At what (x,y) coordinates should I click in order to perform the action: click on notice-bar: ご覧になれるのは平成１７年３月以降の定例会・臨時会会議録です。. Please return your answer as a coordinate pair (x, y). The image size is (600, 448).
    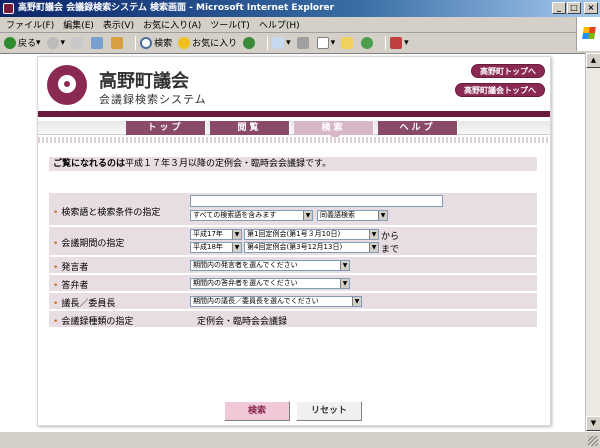
    Looking at the image, I should click on (293, 164).